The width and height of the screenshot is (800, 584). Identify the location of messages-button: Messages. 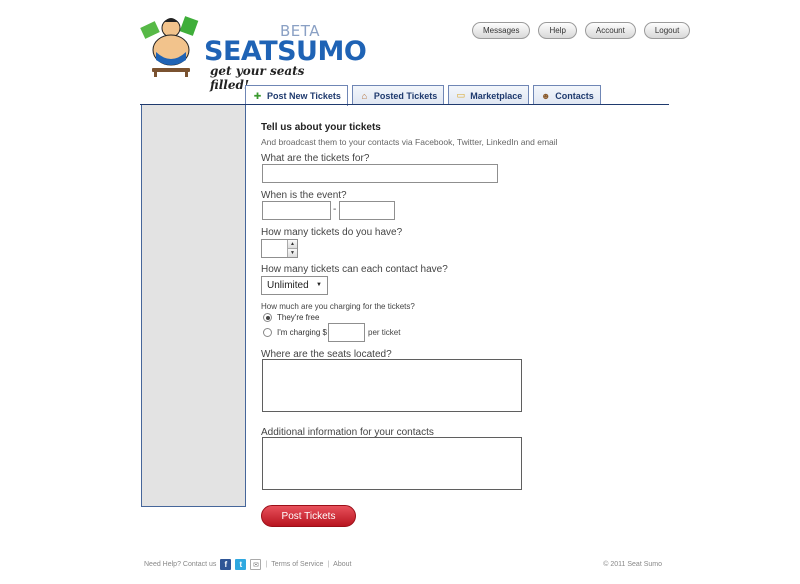
(501, 30).